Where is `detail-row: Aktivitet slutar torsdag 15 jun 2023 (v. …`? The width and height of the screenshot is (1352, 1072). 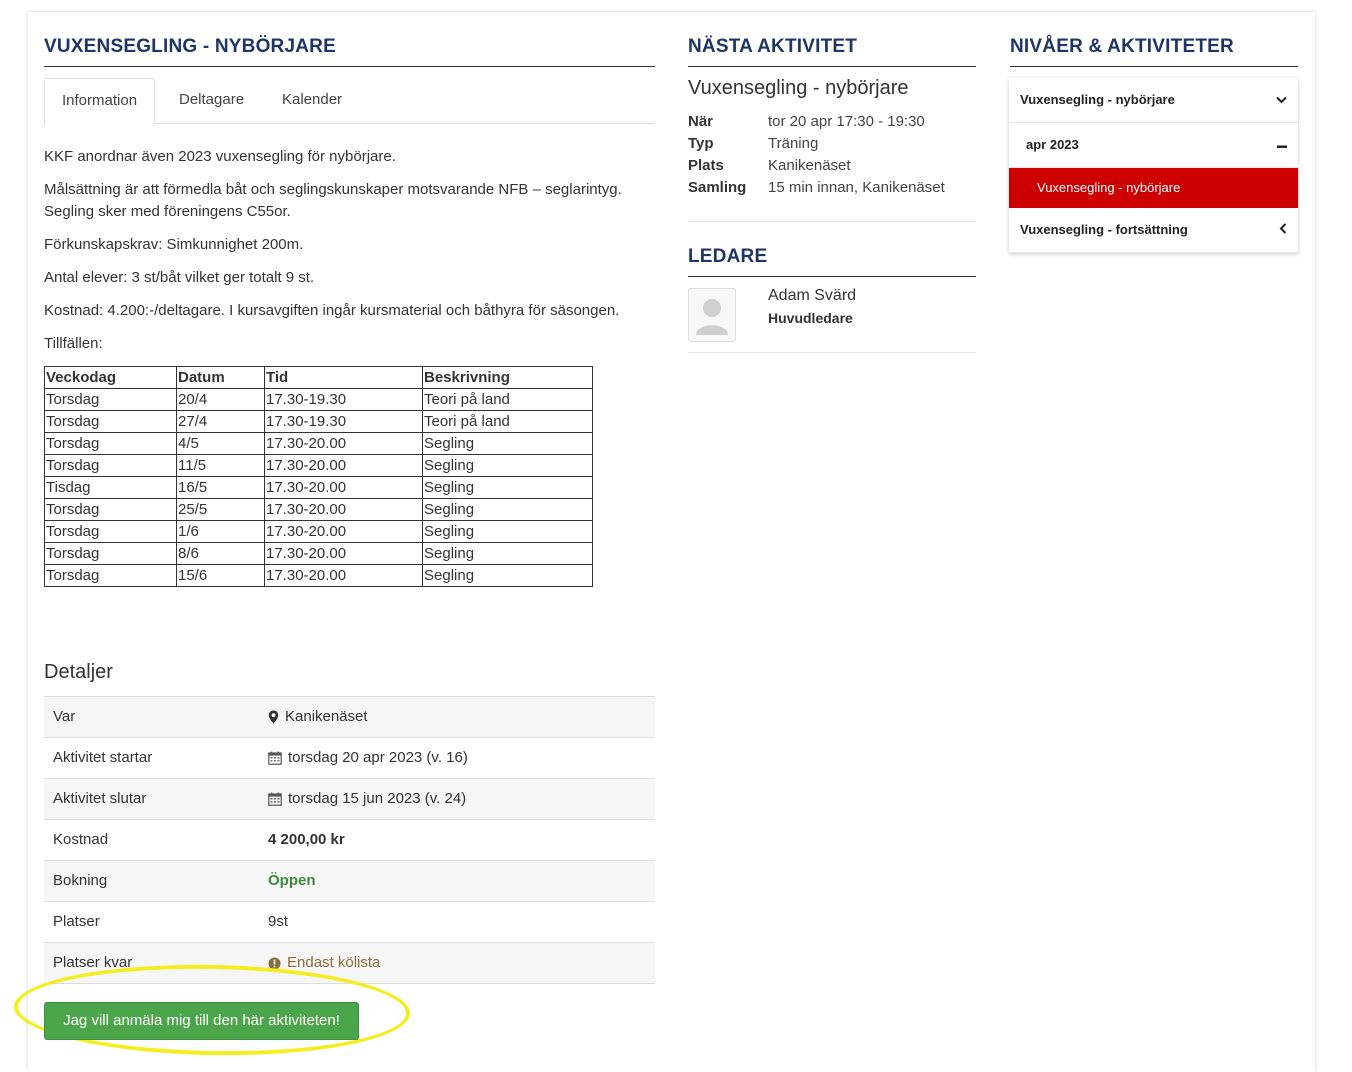 detail-row: Aktivitet slutar torsdag 15 jun 2023 (v. … is located at coordinates (349, 799).